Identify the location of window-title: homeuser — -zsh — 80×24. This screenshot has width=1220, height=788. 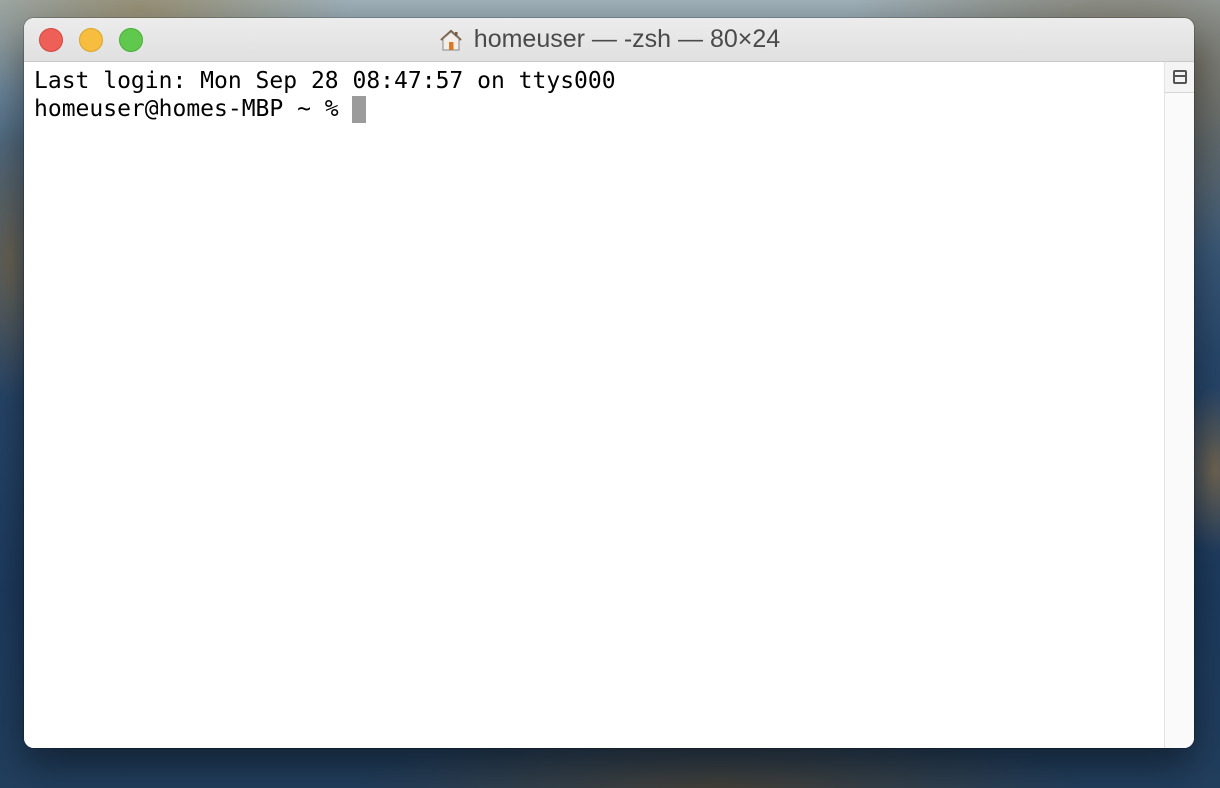
(627, 39).